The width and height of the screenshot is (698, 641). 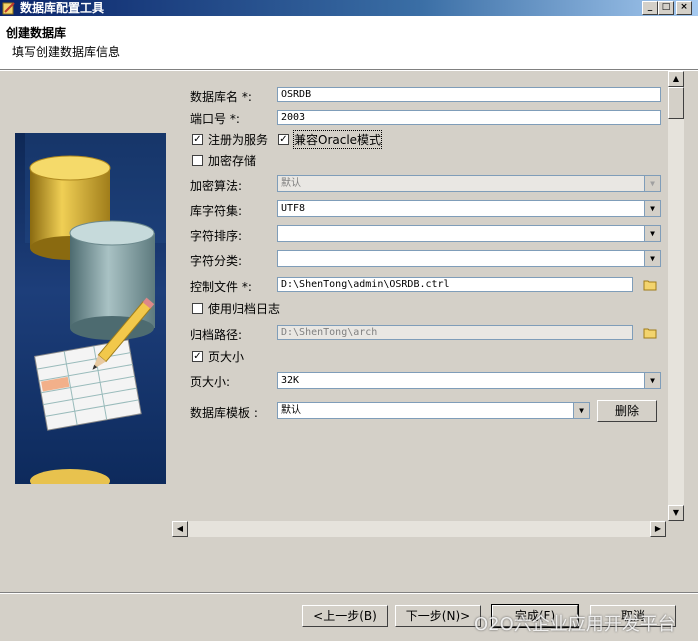 I want to click on page-size-checkbox: ✓, so click(x=197, y=356).